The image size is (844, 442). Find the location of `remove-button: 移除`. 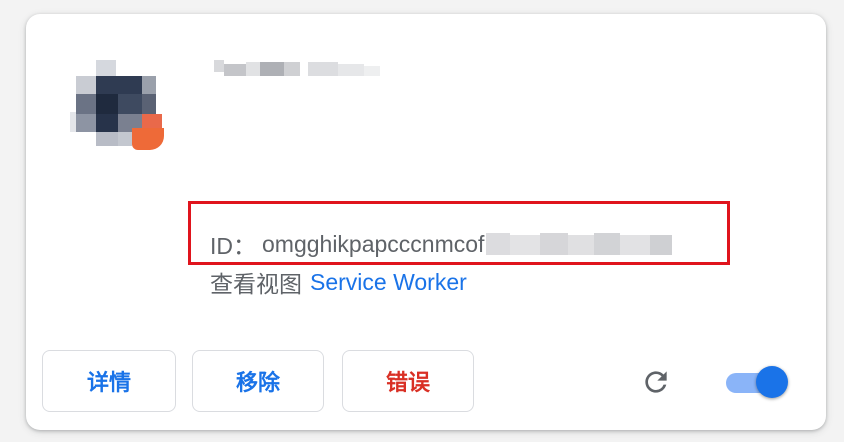

remove-button: 移除 is located at coordinates (258, 381).